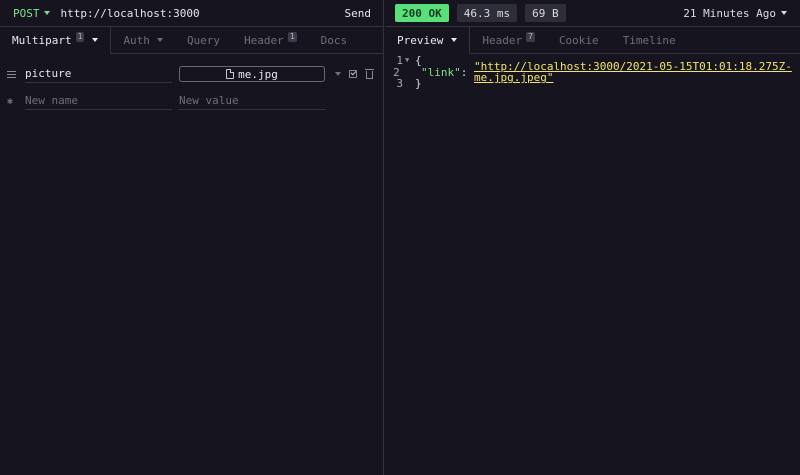 The image size is (800, 475). I want to click on tab-header: Header 1, so click(270, 40).